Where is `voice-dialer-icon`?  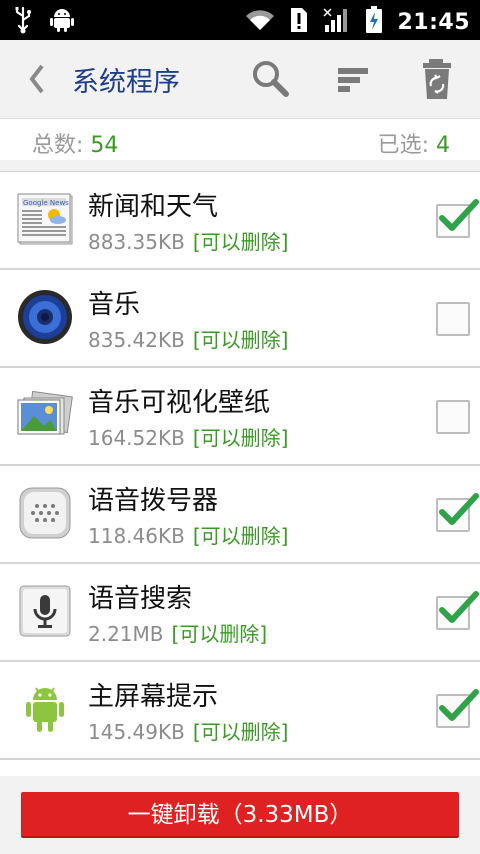
voice-dialer-icon is located at coordinates (45, 513).